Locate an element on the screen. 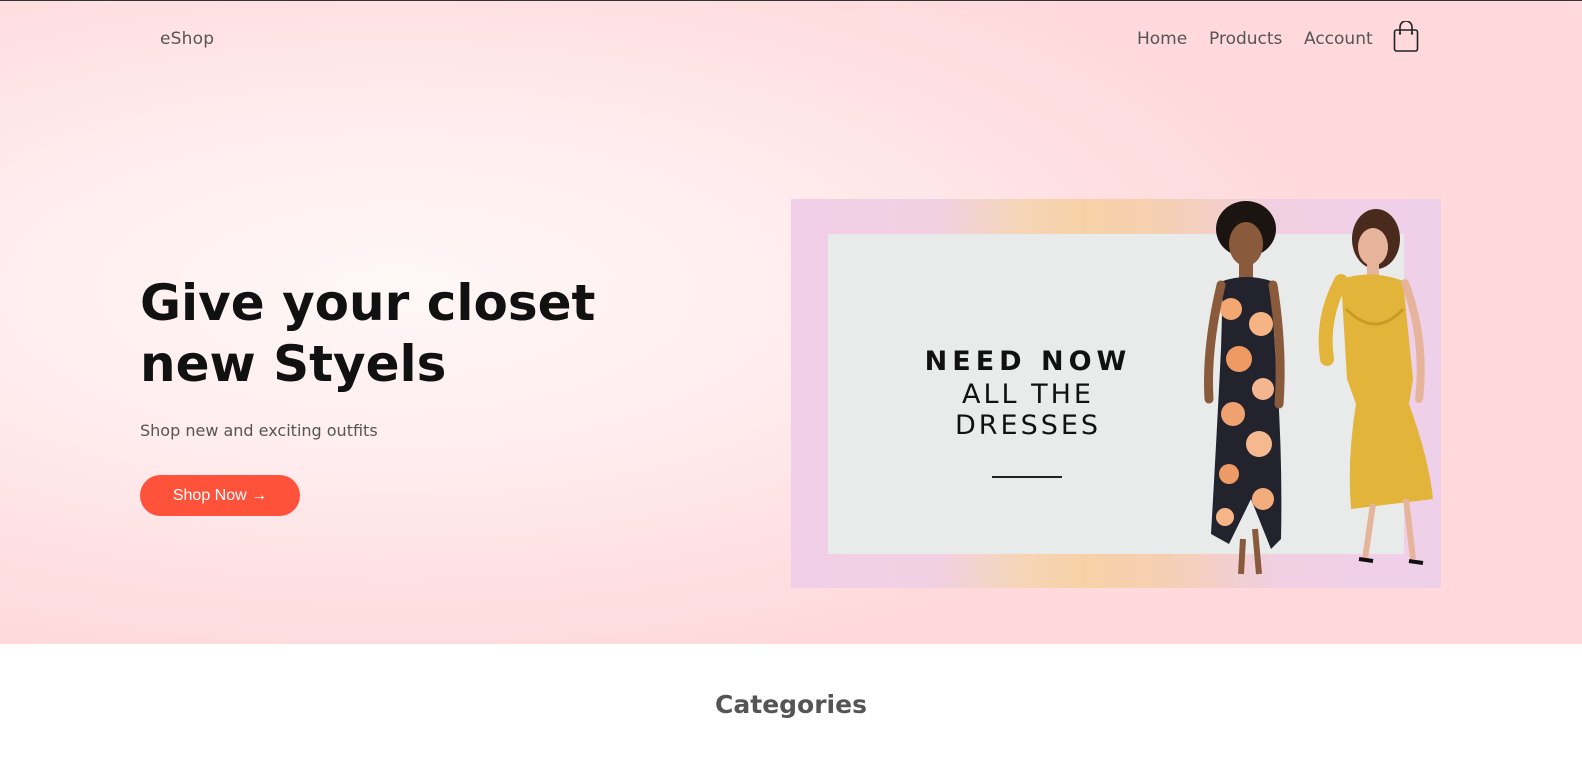 The height and width of the screenshot is (774, 1582). shop-now-button: Shop Now → is located at coordinates (220, 495).